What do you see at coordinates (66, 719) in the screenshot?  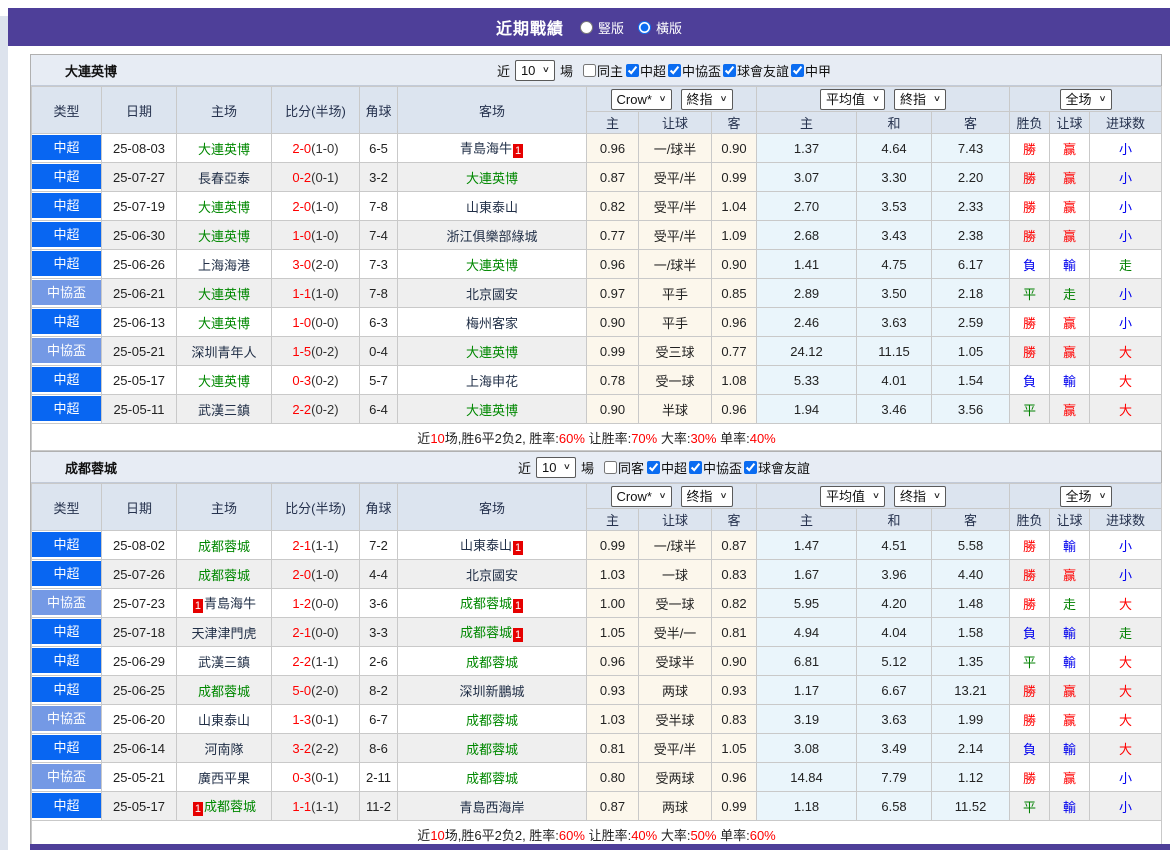 I see `league-type-cell: 中協盃` at bounding box center [66, 719].